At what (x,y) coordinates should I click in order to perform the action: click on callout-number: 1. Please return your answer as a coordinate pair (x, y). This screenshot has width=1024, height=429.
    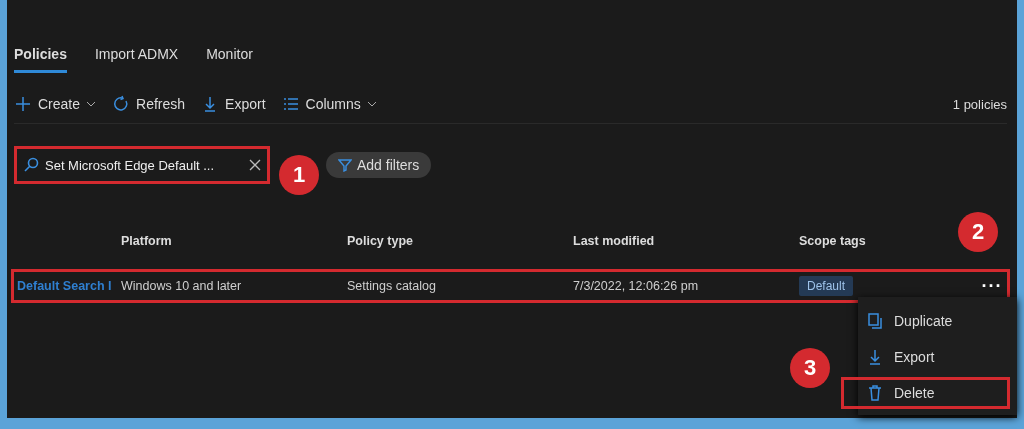
    Looking at the image, I should click on (299, 175).